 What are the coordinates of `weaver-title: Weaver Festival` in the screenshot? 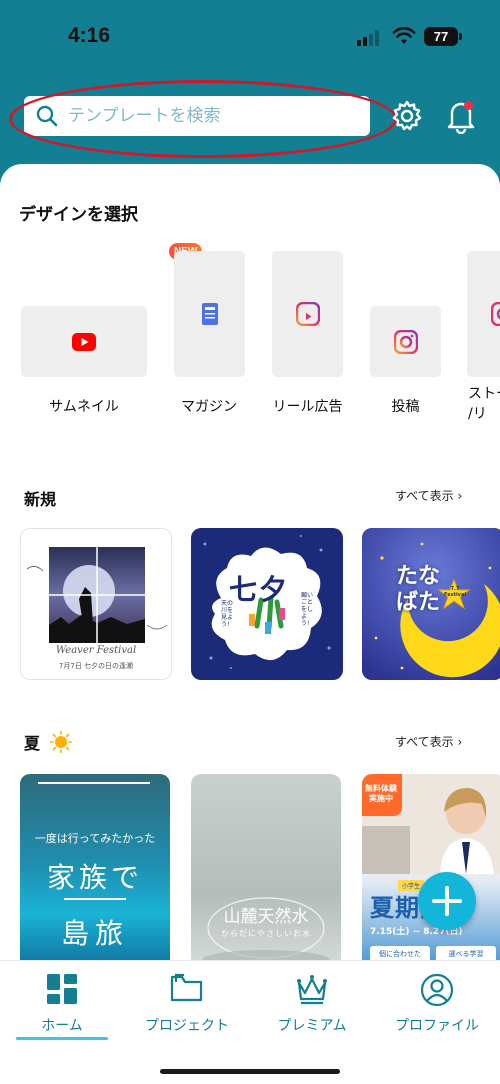 It's located at (96, 650).